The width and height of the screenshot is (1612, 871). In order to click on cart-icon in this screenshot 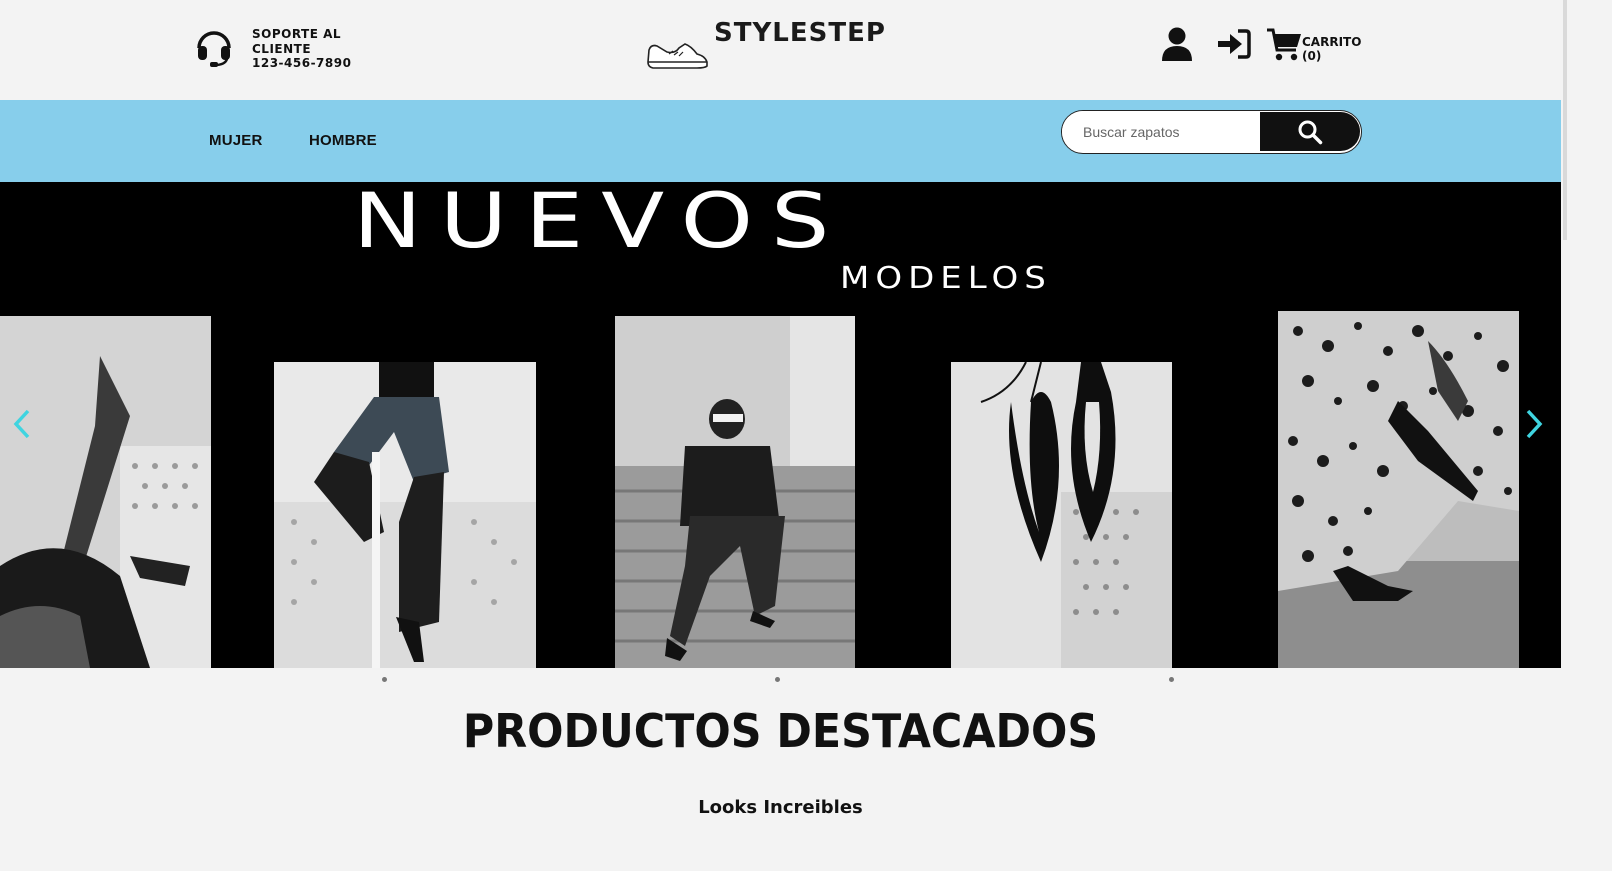, I will do `click(1284, 46)`.